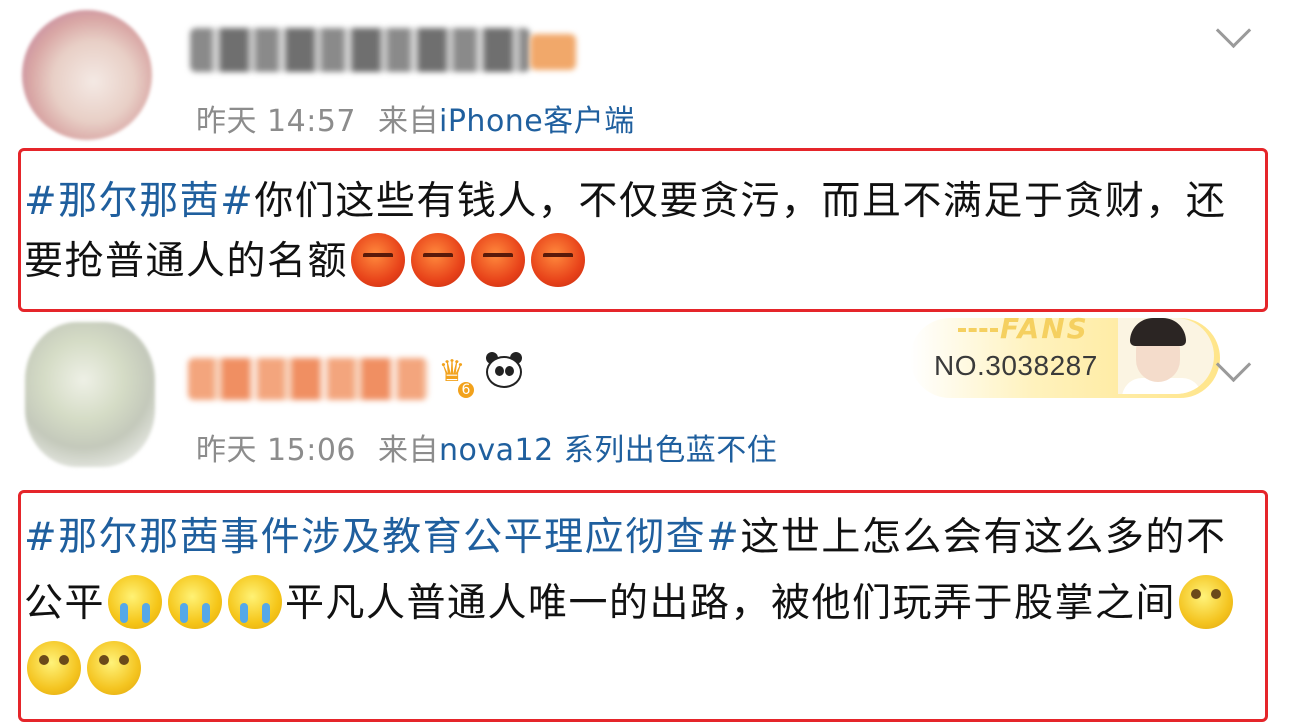 This screenshot has width=1290, height=728. What do you see at coordinates (139, 201) in the screenshot?
I see `hashtag-link: #那尔那茜#` at bounding box center [139, 201].